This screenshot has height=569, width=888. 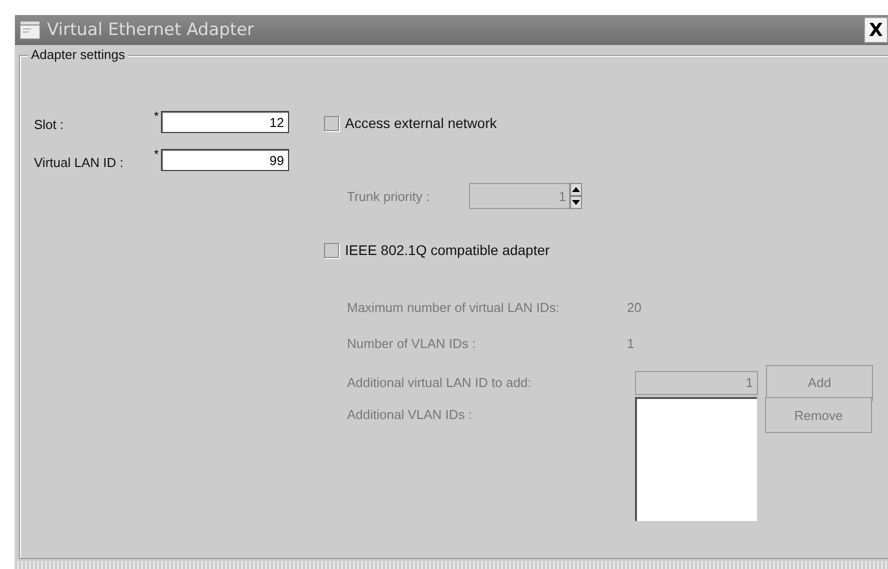 I want to click on value-text: 20, so click(x=634, y=307).